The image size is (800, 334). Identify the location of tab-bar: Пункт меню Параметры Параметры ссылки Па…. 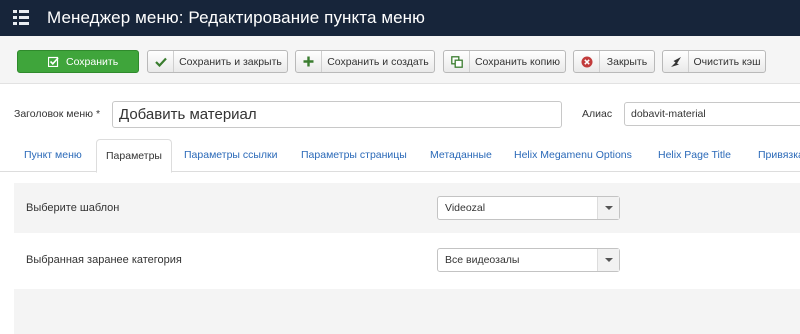
(400, 156).